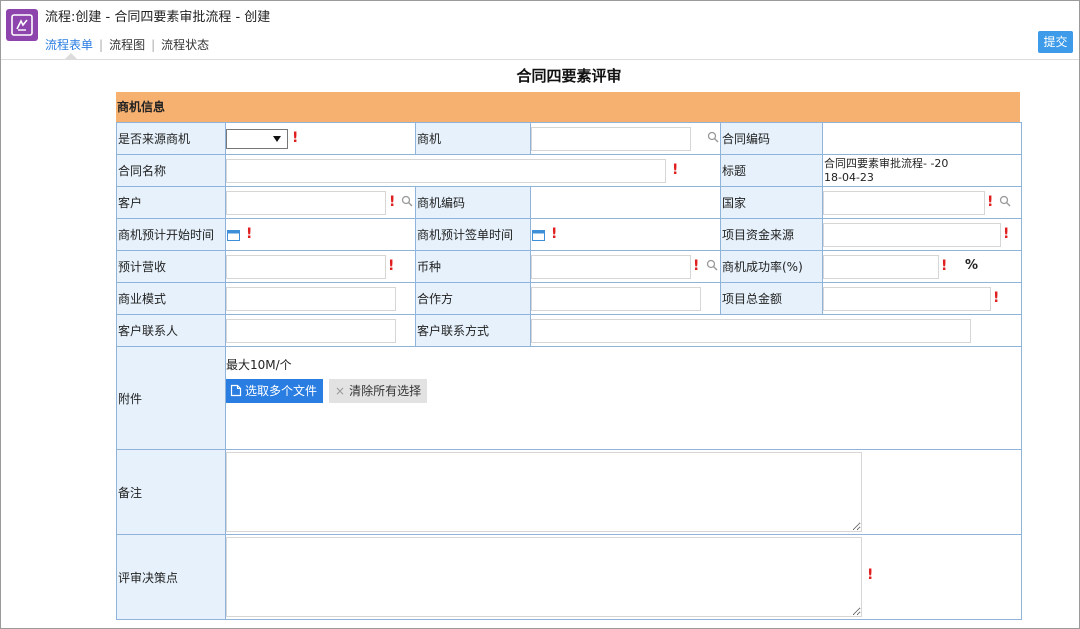  I want to click on file-icon, so click(236, 390).